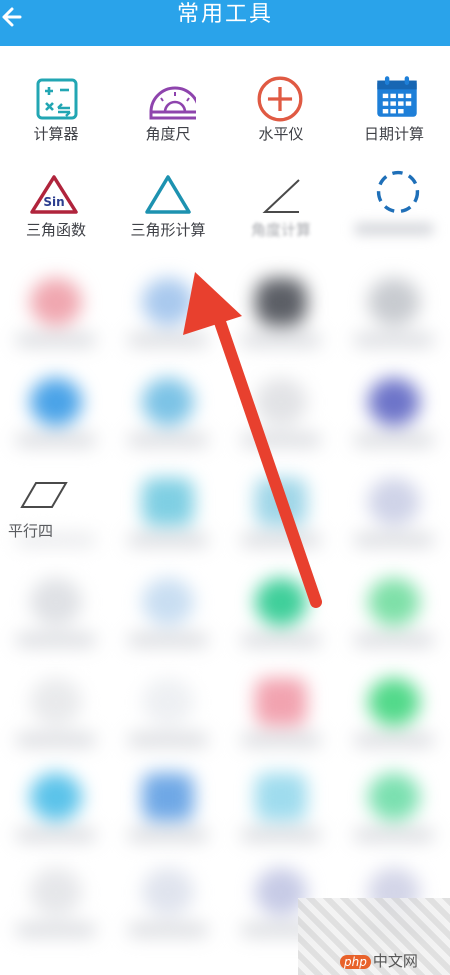  I want to click on tool-label: 三角形计算, so click(168, 230).